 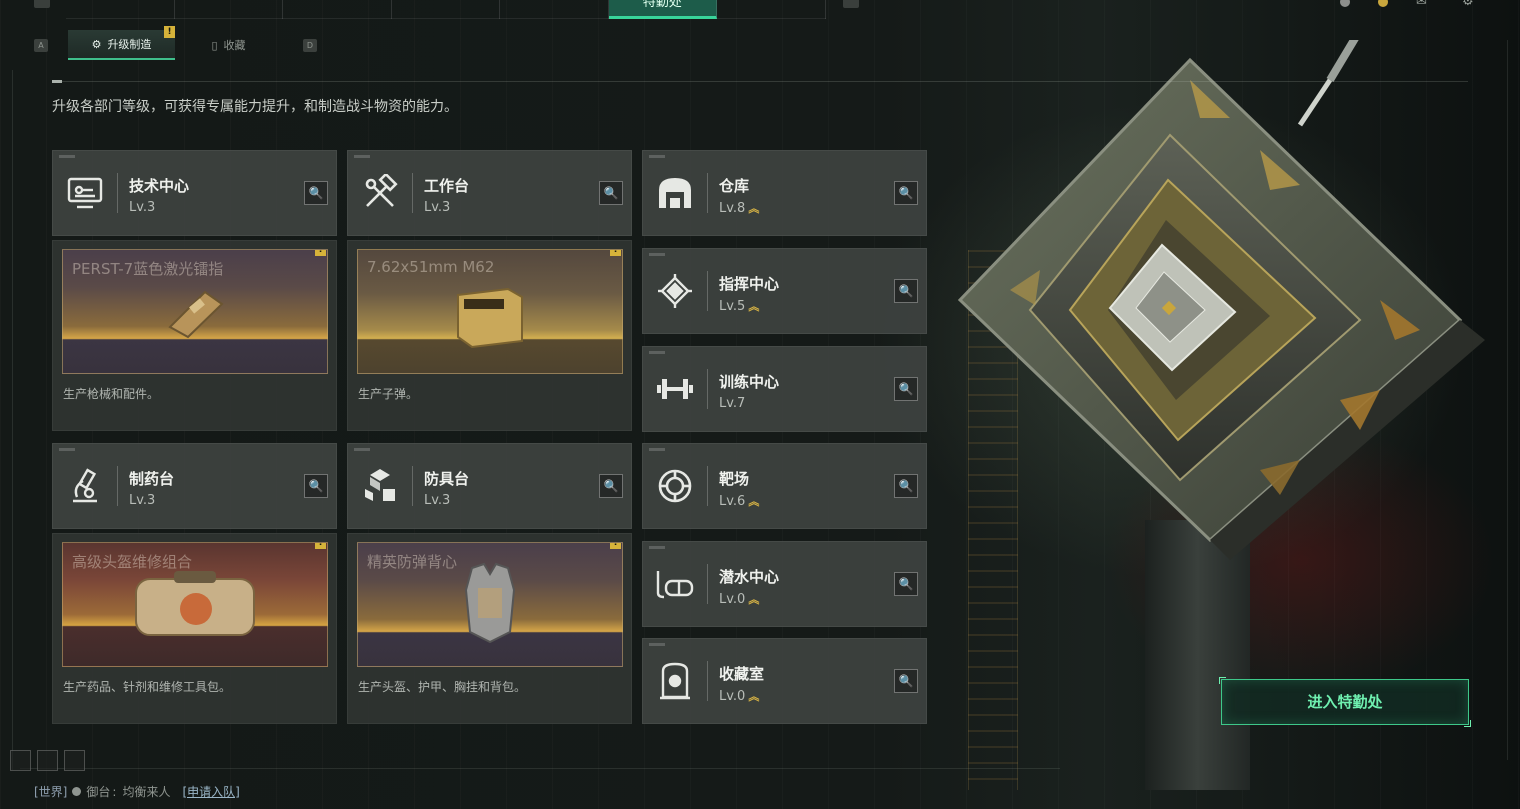 I want to click on range-icon, so click(x=675, y=486).